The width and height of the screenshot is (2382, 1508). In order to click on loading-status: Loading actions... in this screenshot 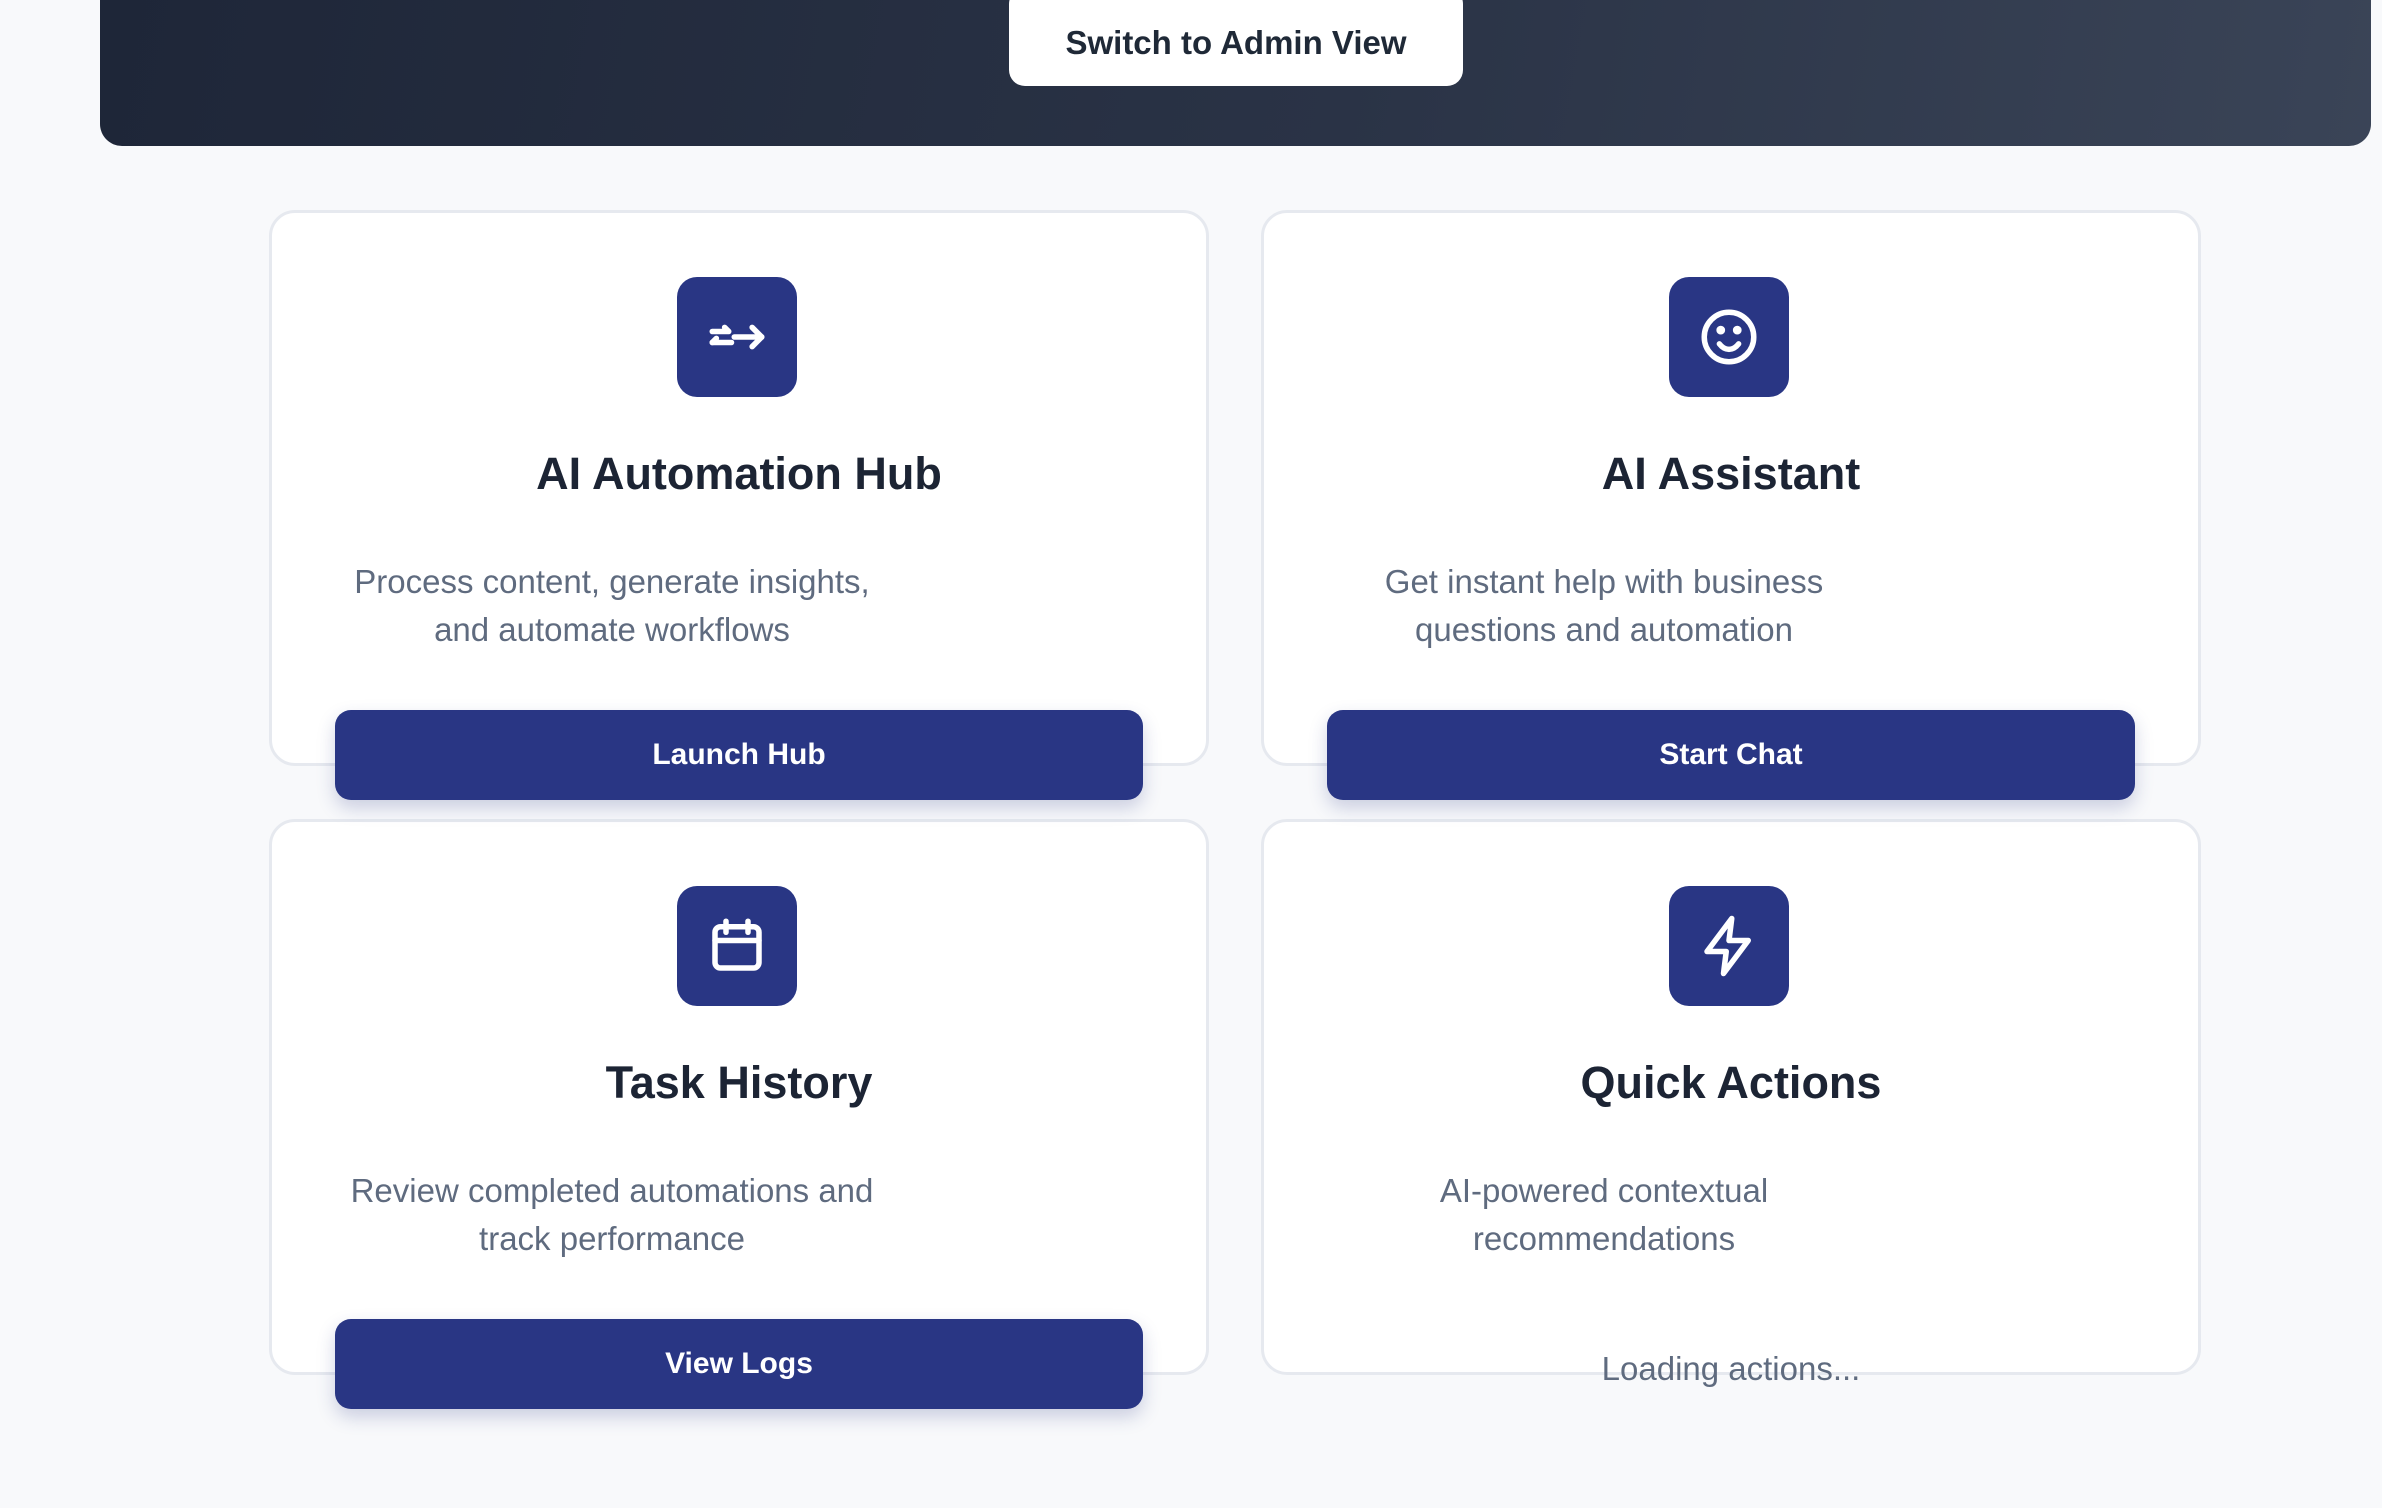, I will do `click(1731, 1368)`.